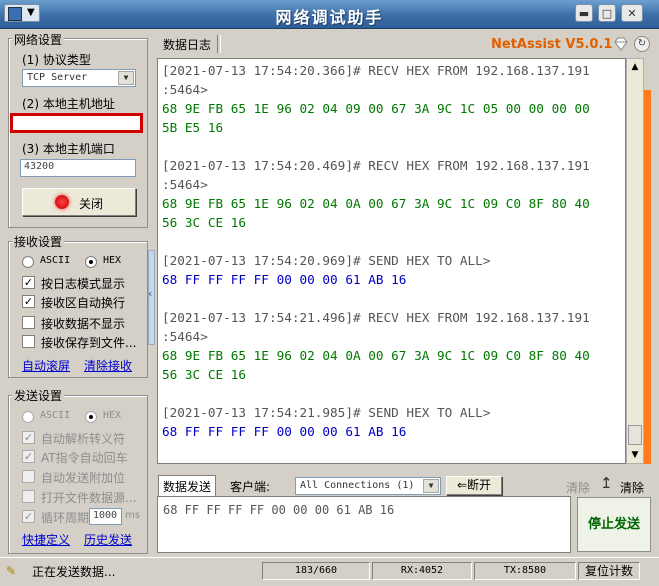 The height and width of the screenshot is (586, 659). I want to click on panel-splitter: ‹, so click(151, 297).